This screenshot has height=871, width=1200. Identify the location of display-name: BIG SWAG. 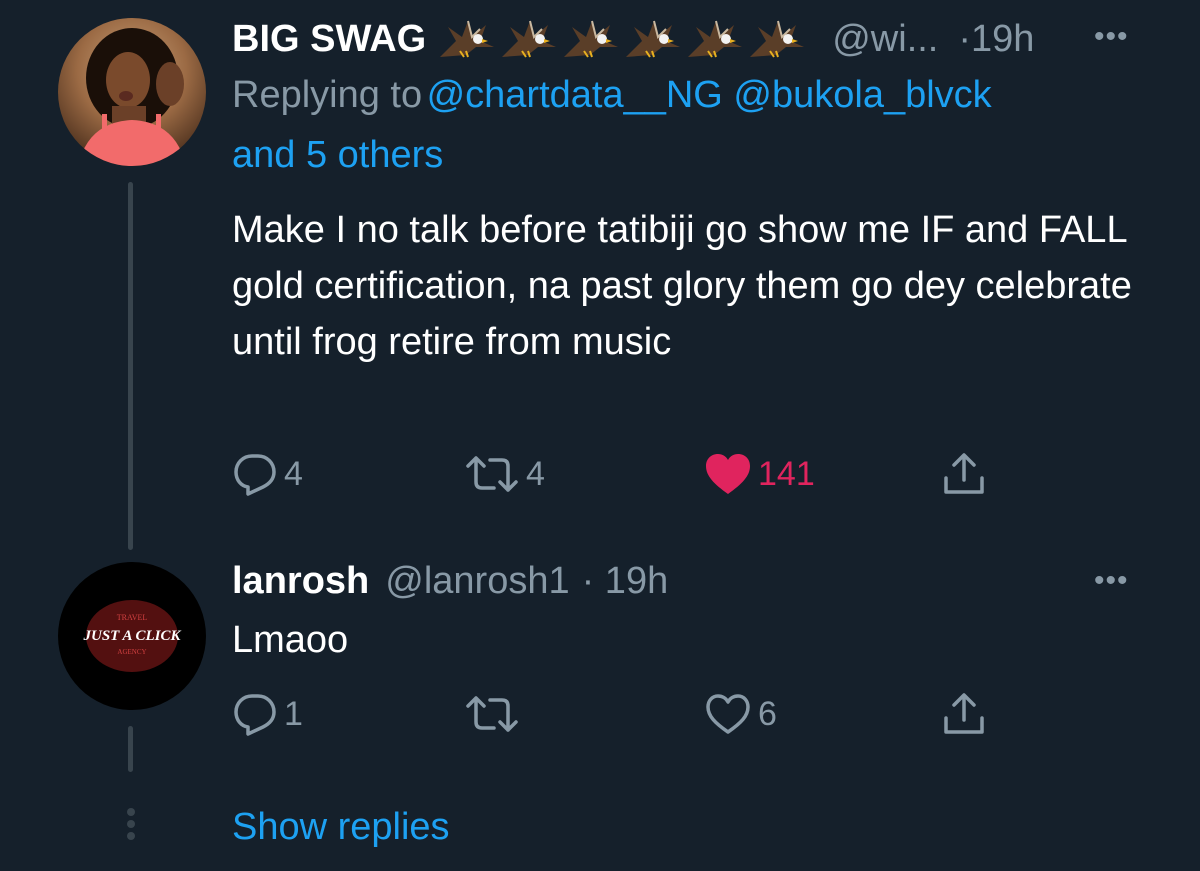
(329, 39).